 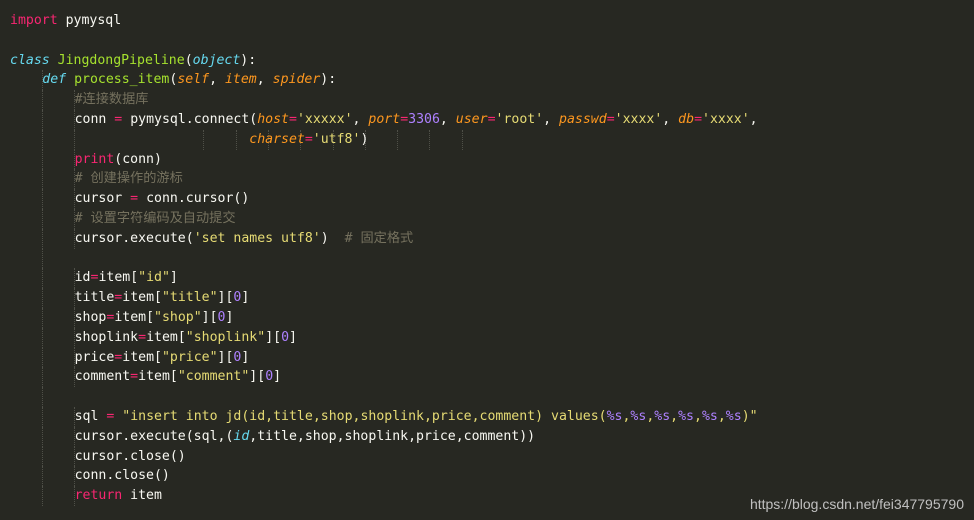 What do you see at coordinates (328, 80) in the screenshot?
I see `code-token: ):` at bounding box center [328, 80].